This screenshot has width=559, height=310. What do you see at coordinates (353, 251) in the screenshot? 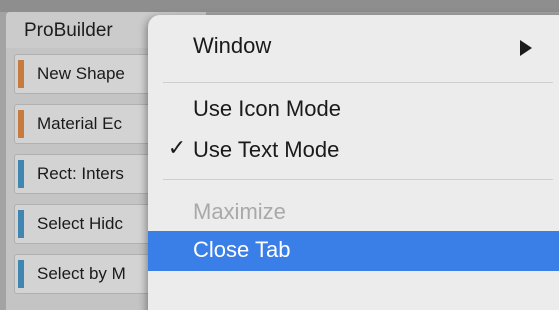
I see `menu-item-close-tab: Close Tab` at bounding box center [353, 251].